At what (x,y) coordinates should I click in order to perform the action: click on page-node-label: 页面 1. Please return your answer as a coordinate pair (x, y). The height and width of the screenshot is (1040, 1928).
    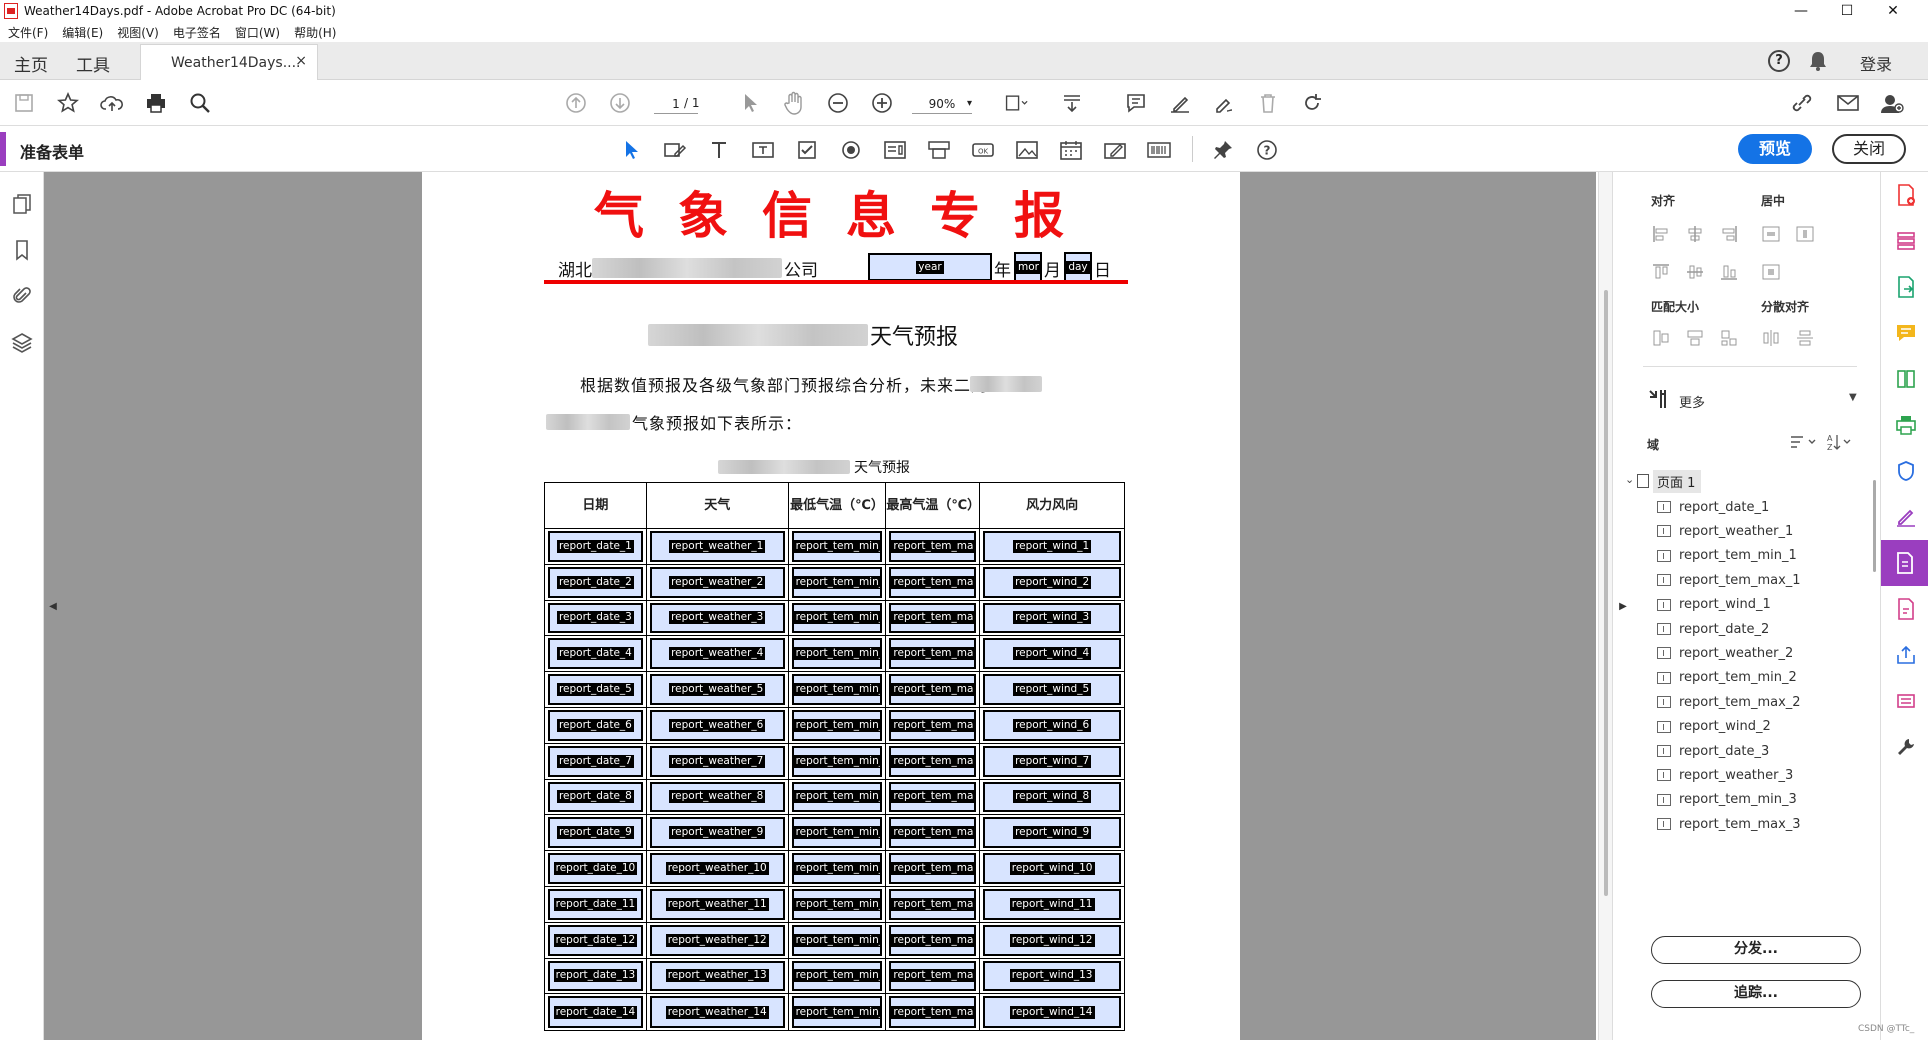
    Looking at the image, I should click on (1677, 481).